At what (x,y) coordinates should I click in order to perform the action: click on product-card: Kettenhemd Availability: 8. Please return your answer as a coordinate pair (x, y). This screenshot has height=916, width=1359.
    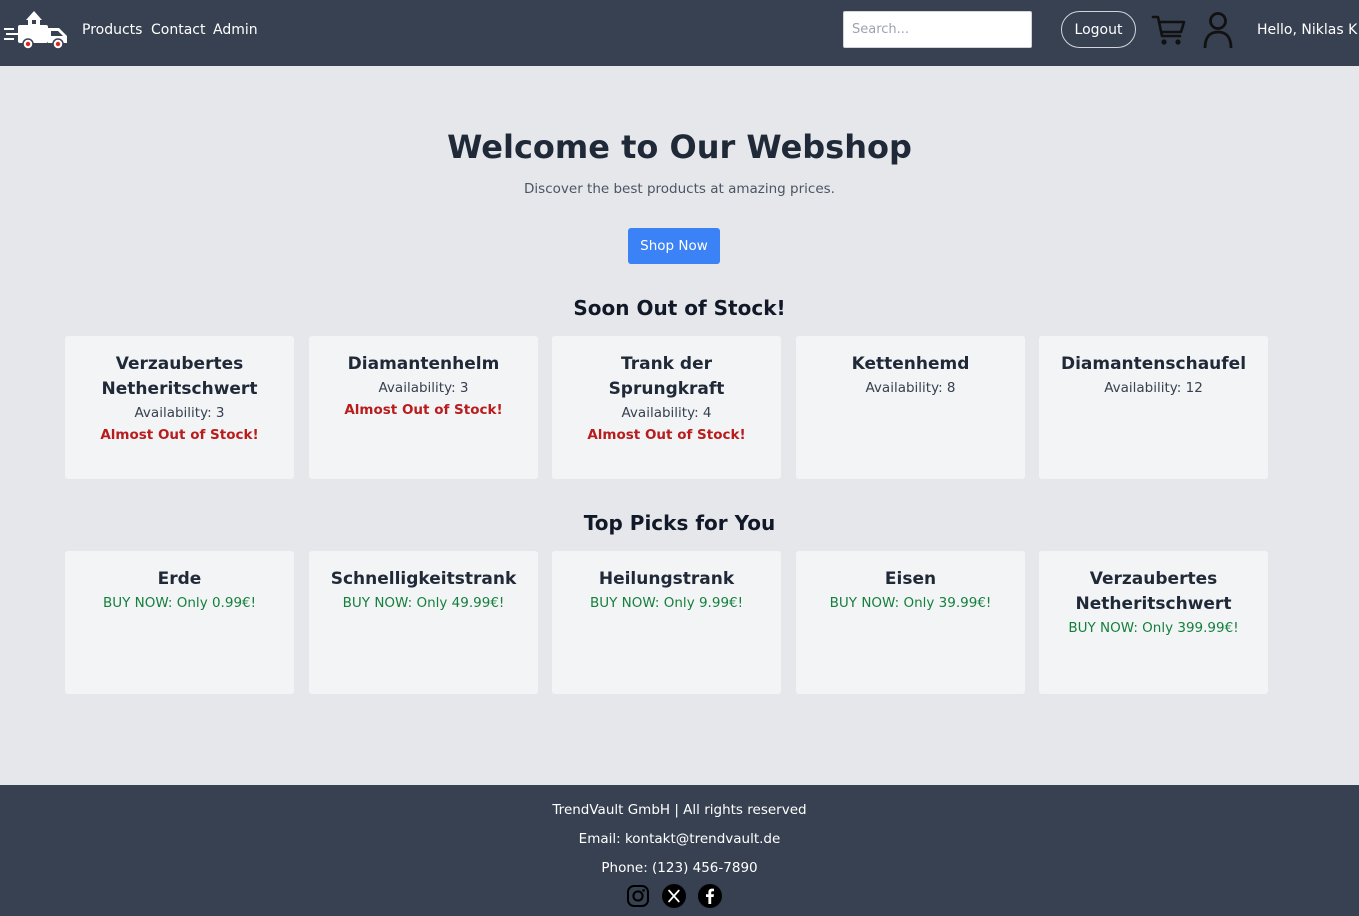
    Looking at the image, I should click on (910, 407).